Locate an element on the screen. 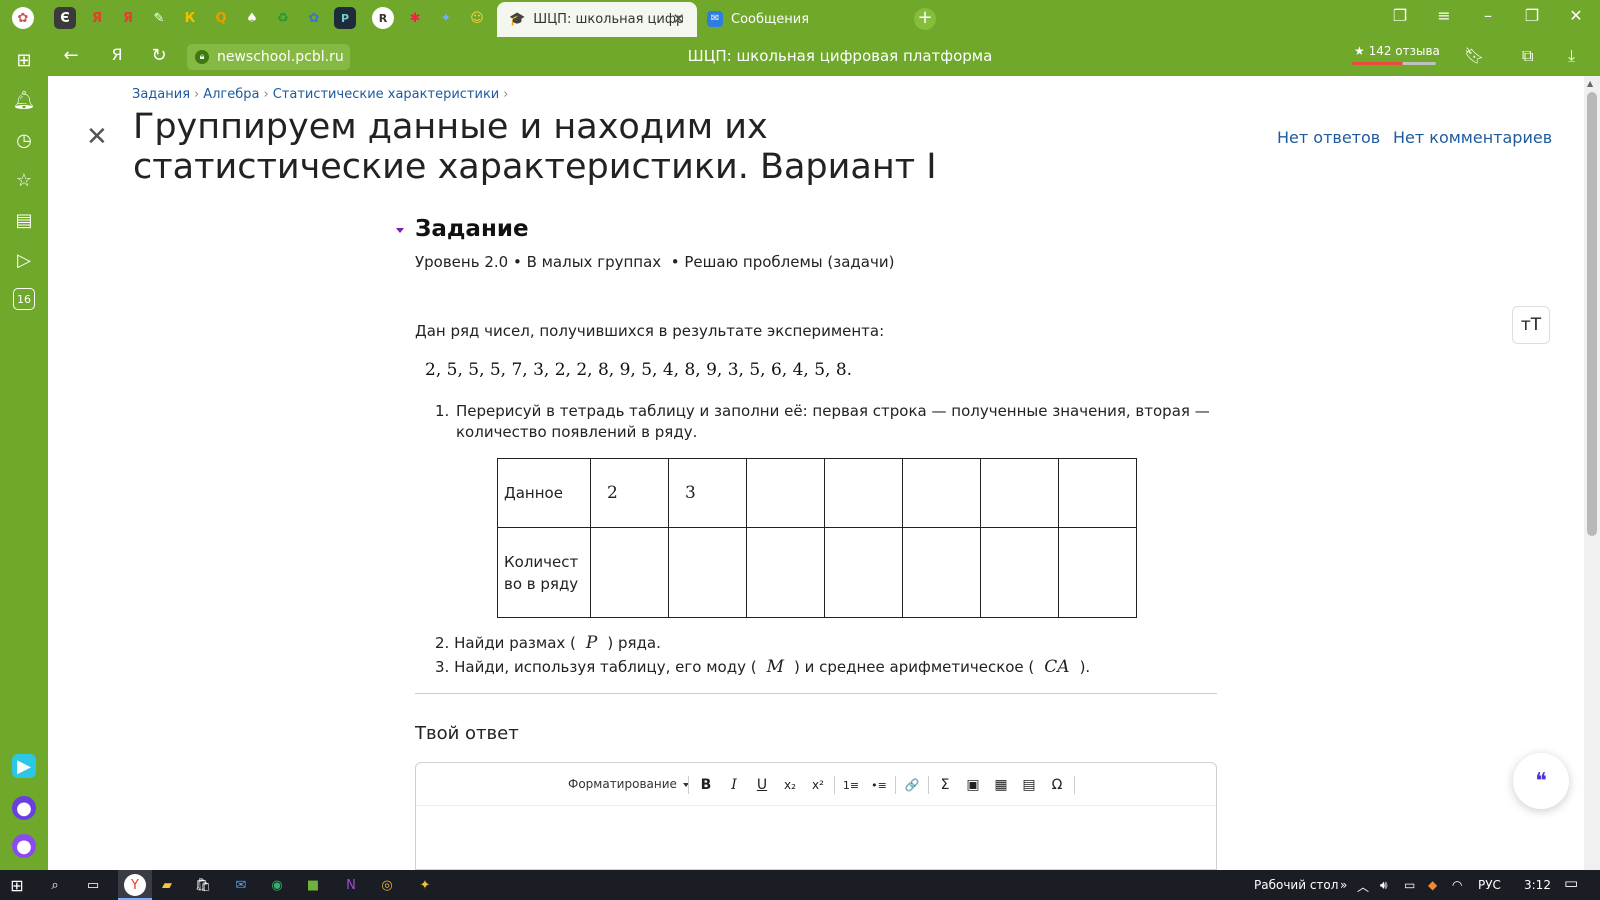  list-item-text: Найди, используя таблицу, его моду ( is located at coordinates (605, 667).